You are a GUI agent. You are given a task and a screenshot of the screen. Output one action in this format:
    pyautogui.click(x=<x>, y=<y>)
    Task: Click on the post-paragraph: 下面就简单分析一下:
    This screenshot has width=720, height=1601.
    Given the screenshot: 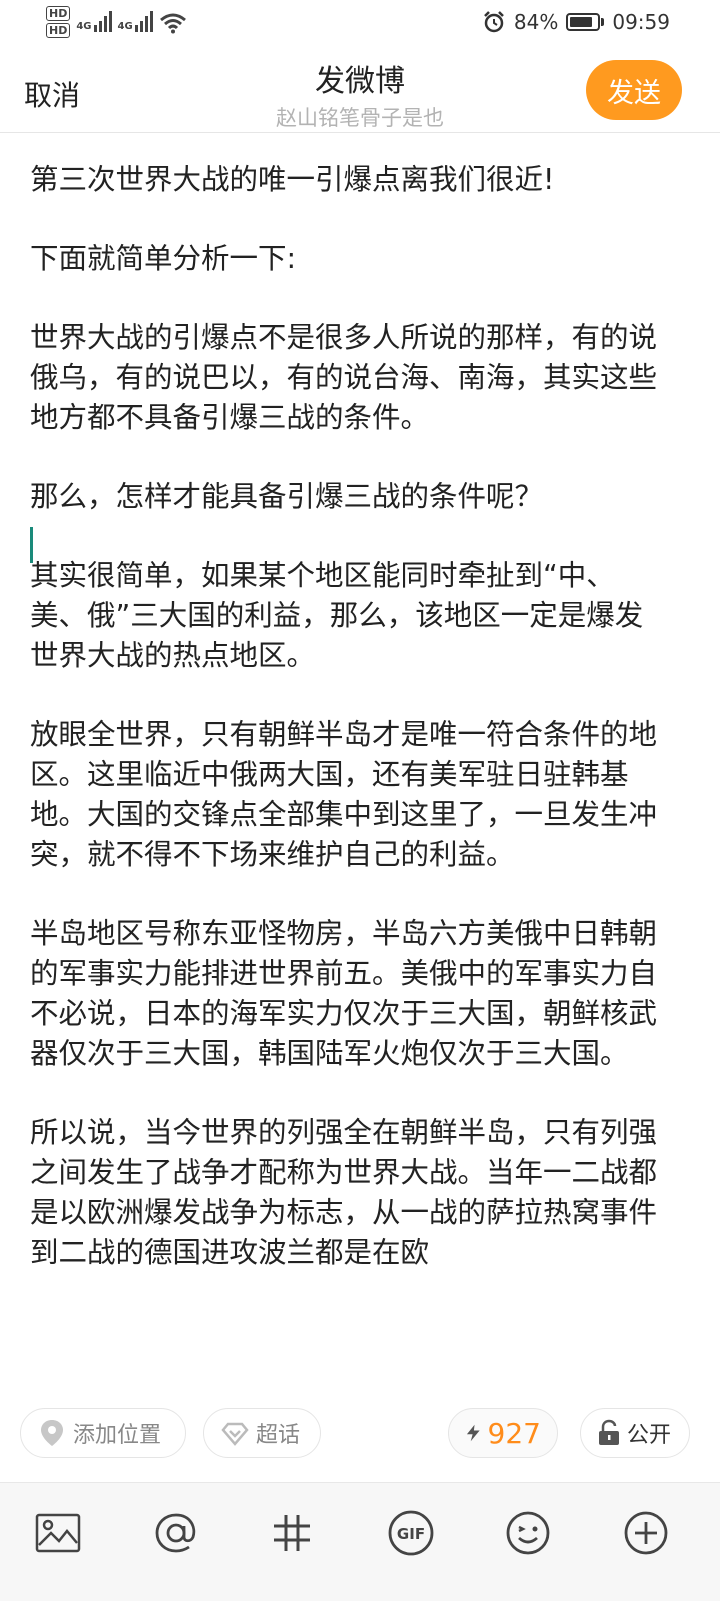 What is the action you would take?
    pyautogui.click(x=163, y=258)
    